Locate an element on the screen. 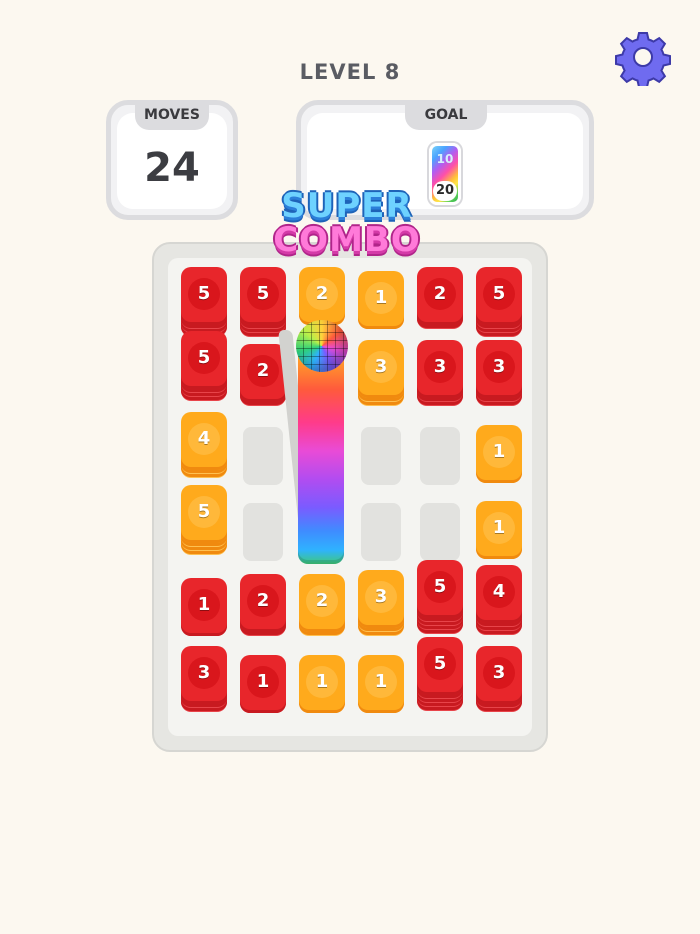 Image resolution: width=700 pixels, height=934 pixels. super-combo-banner: SUPER COMBO is located at coordinates (347, 226).